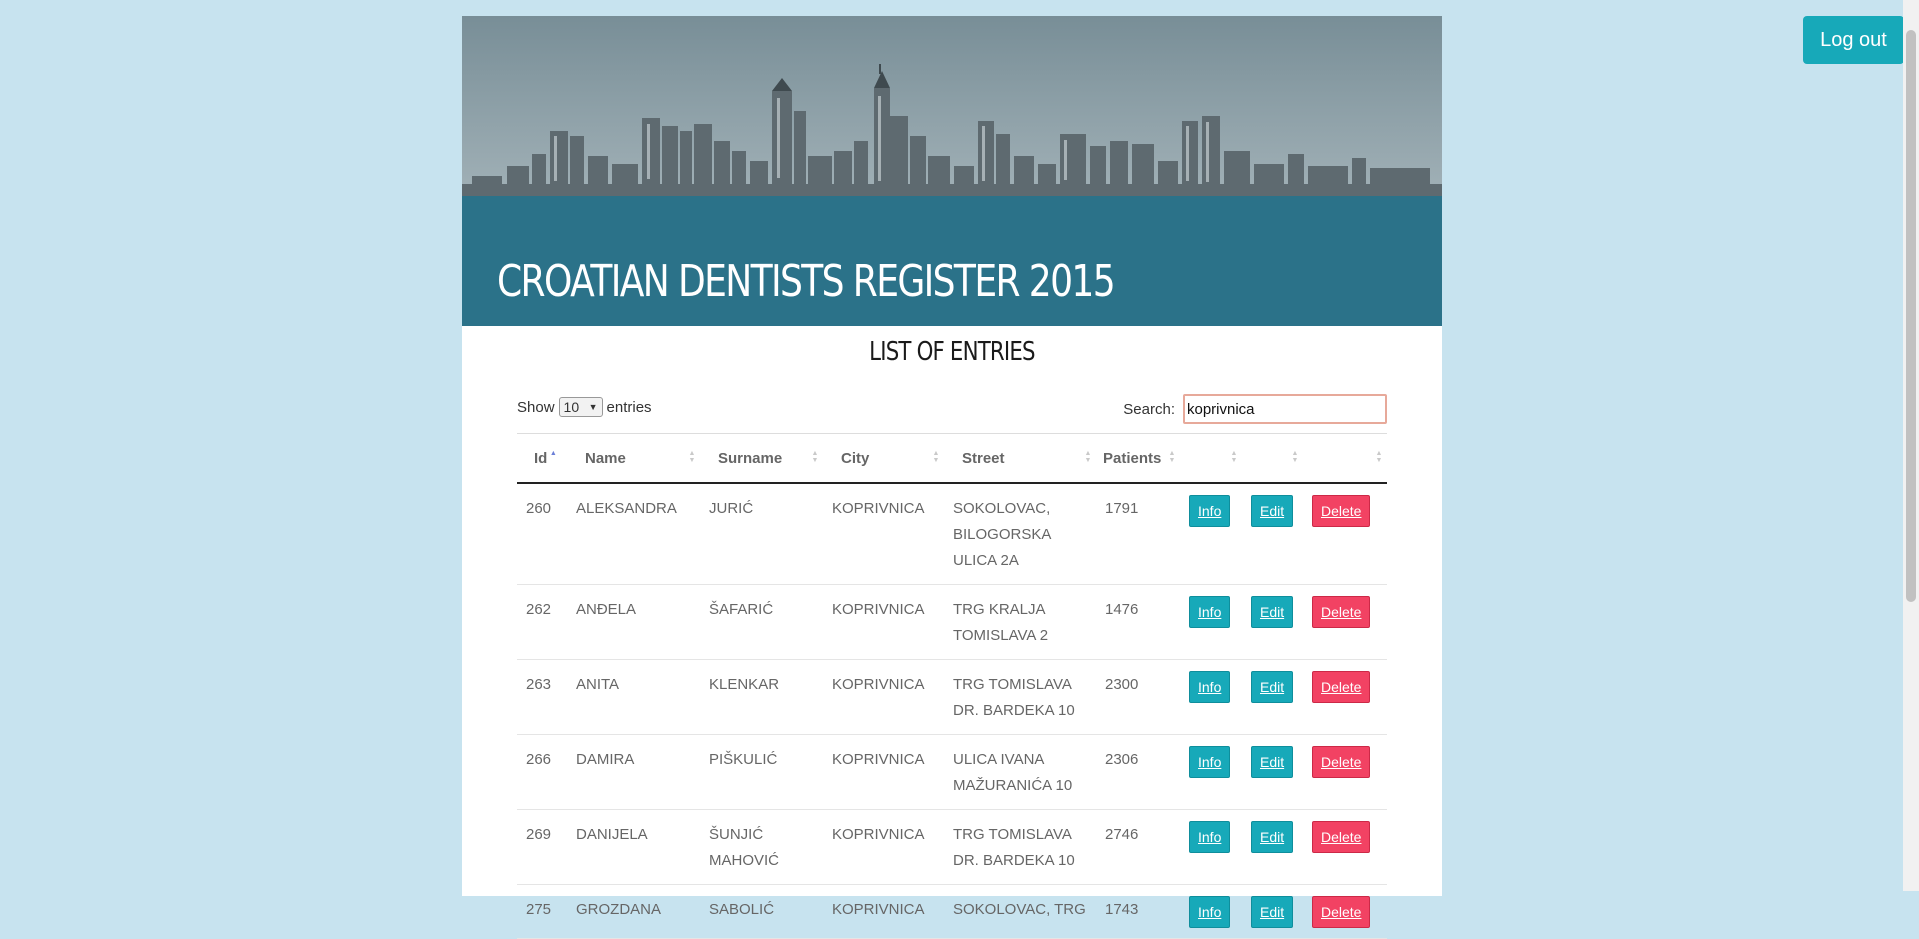 This screenshot has width=1919, height=939. I want to click on column-header-id: Id ▲, so click(542, 458).